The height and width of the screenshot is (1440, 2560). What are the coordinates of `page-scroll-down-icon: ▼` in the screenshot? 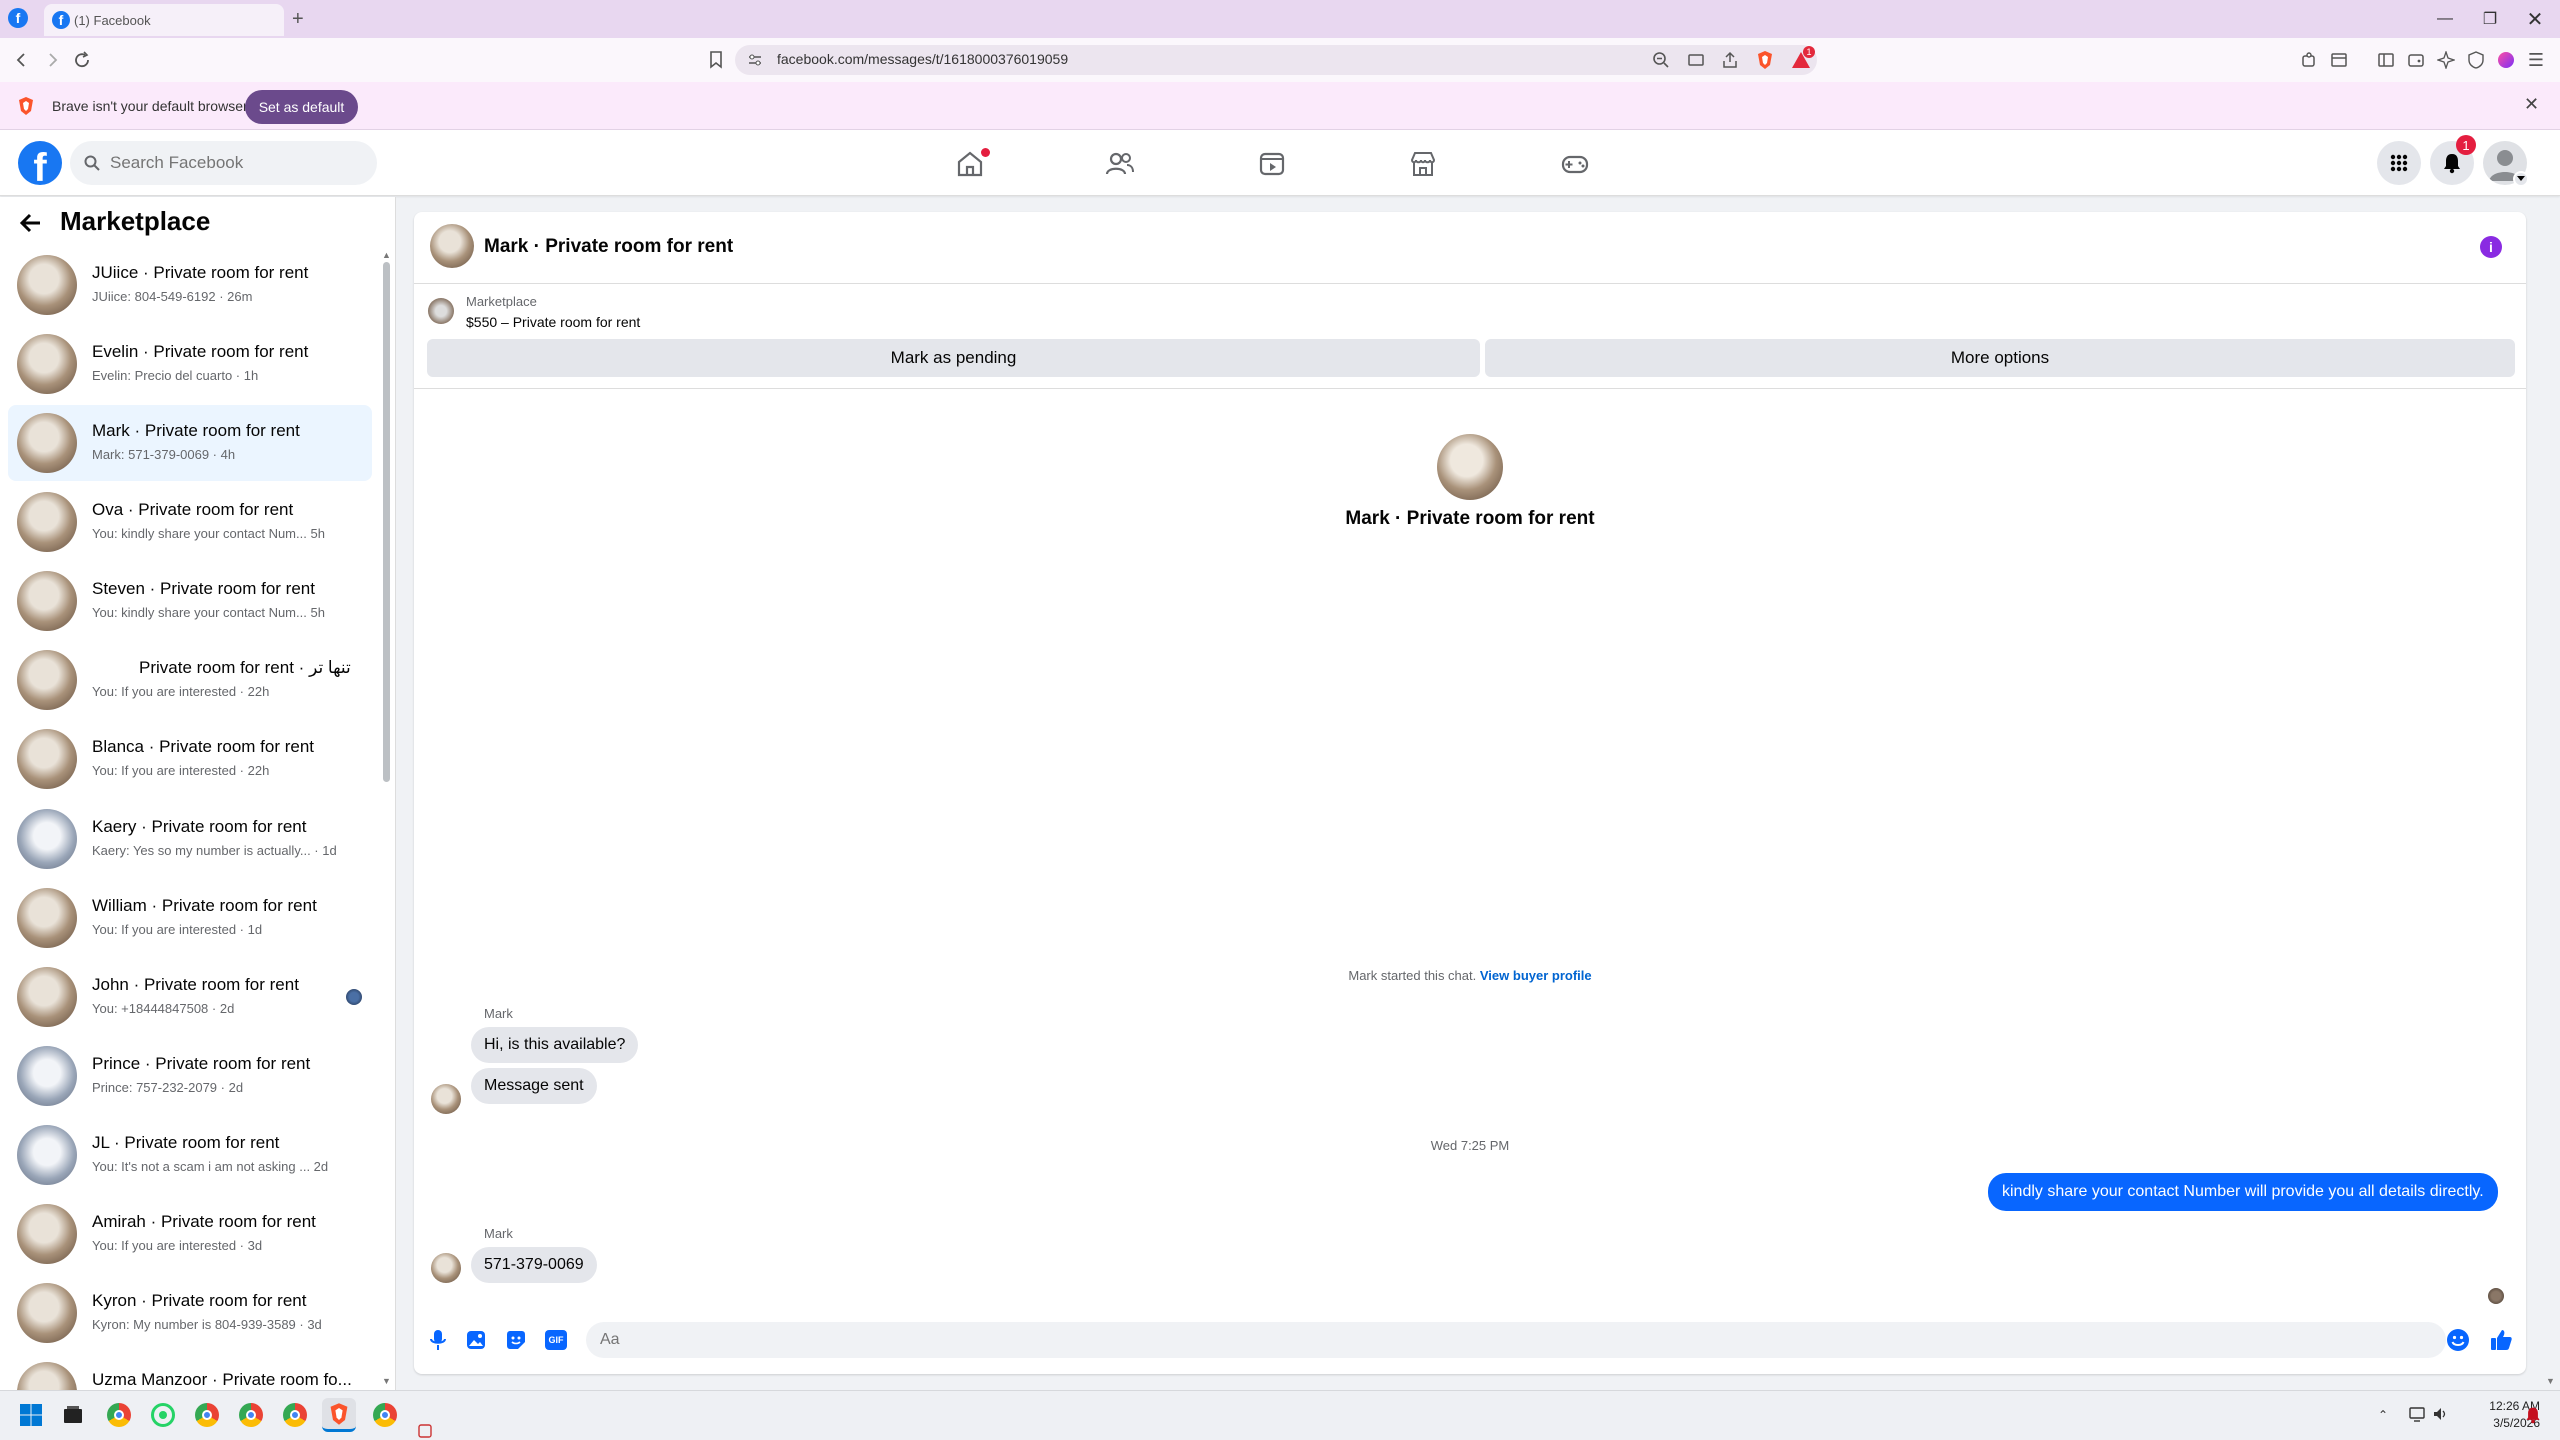 It's located at (2550, 1381).